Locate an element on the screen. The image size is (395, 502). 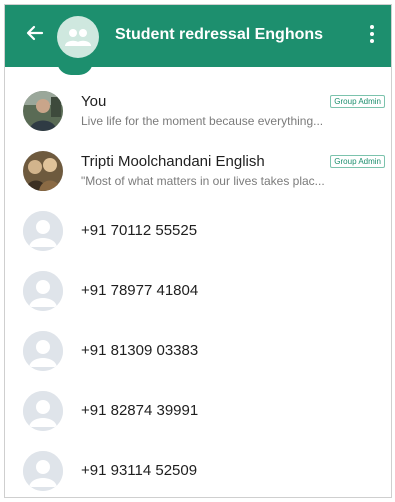
participant-name: You is located at coordinates (94, 101).